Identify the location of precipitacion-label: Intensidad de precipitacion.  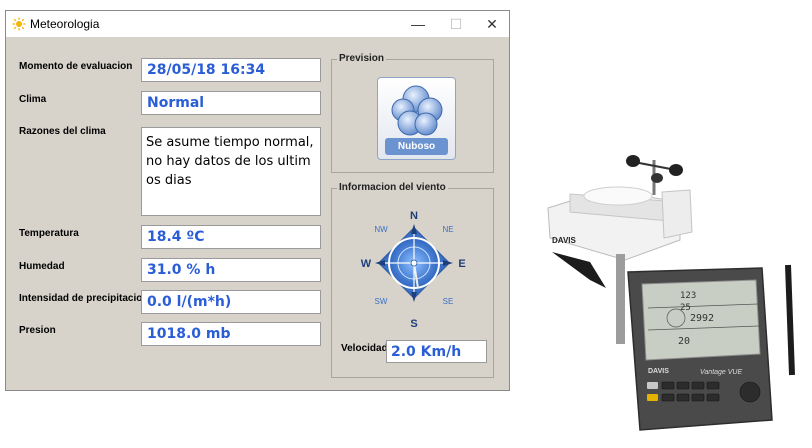
(84, 298).